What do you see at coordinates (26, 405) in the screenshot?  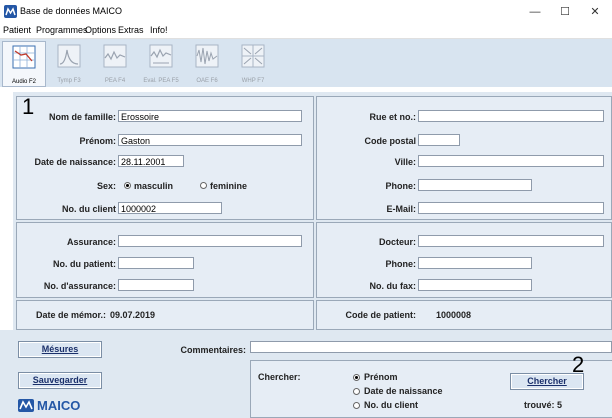 I see `maico-logo-icon` at bounding box center [26, 405].